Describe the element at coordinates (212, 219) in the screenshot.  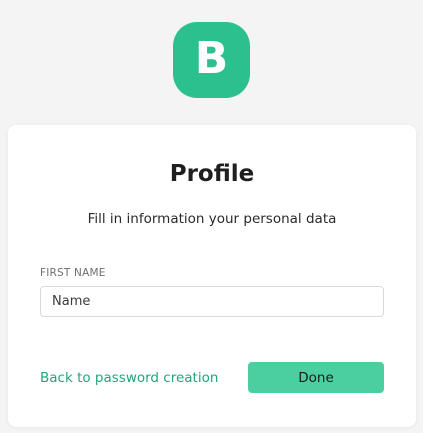
I see `page-subtitle: Fill in information your personal data` at that location.